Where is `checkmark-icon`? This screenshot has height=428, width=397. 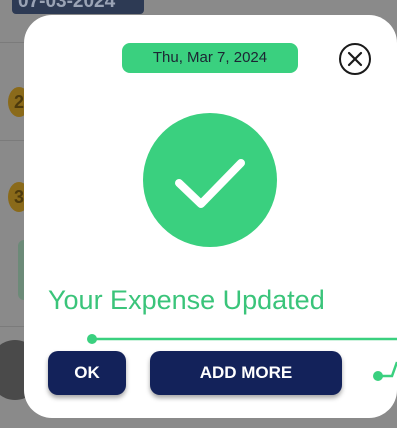 checkmark-icon is located at coordinates (210, 183).